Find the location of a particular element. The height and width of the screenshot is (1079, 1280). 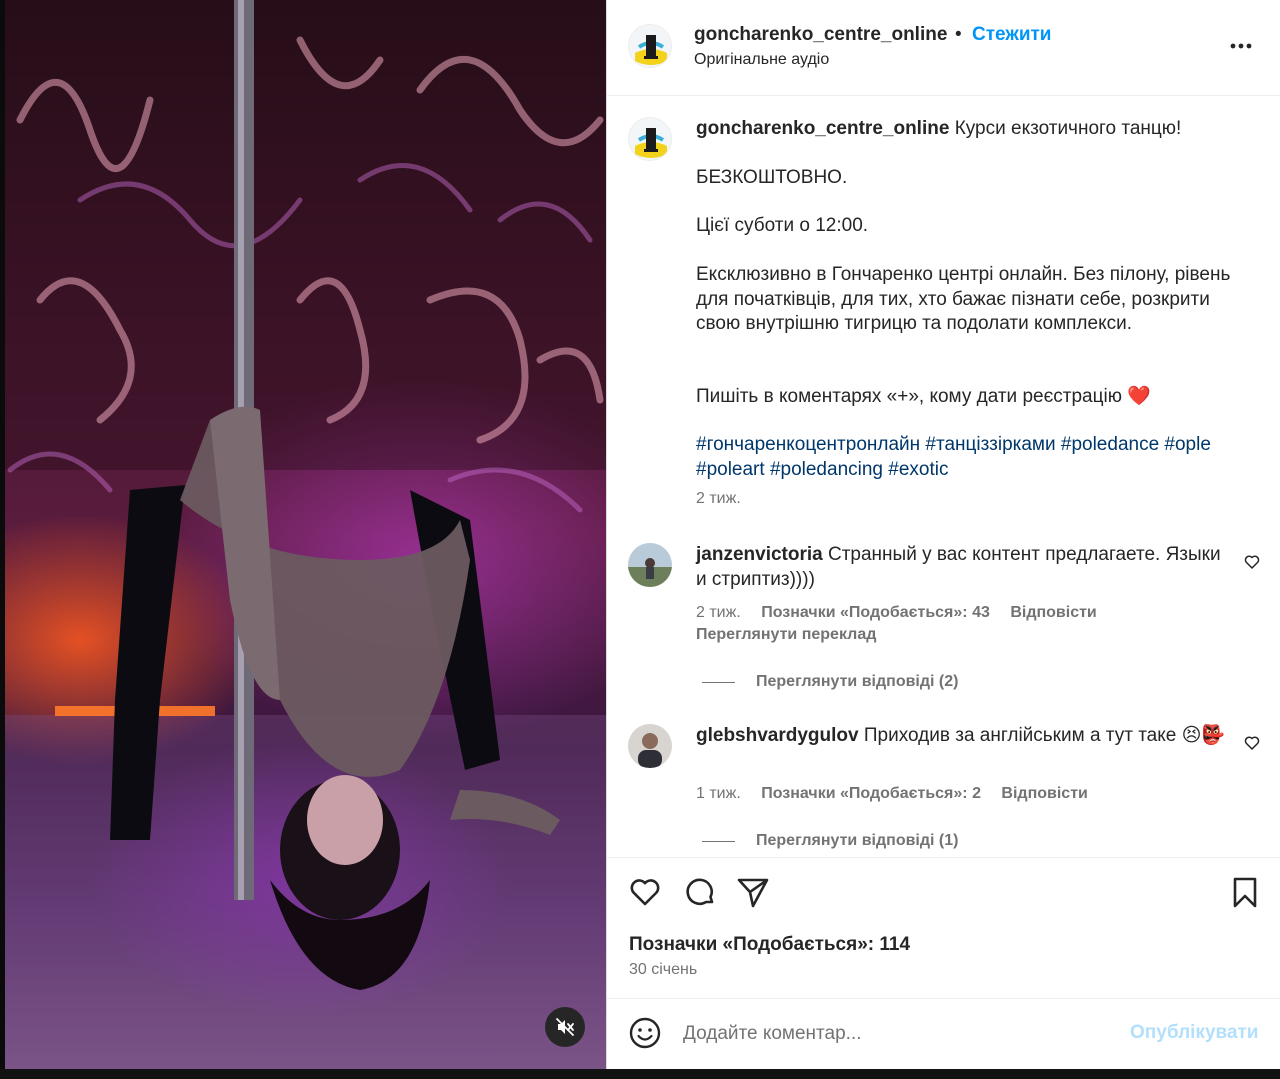

profile-avatar is located at coordinates (650, 46).